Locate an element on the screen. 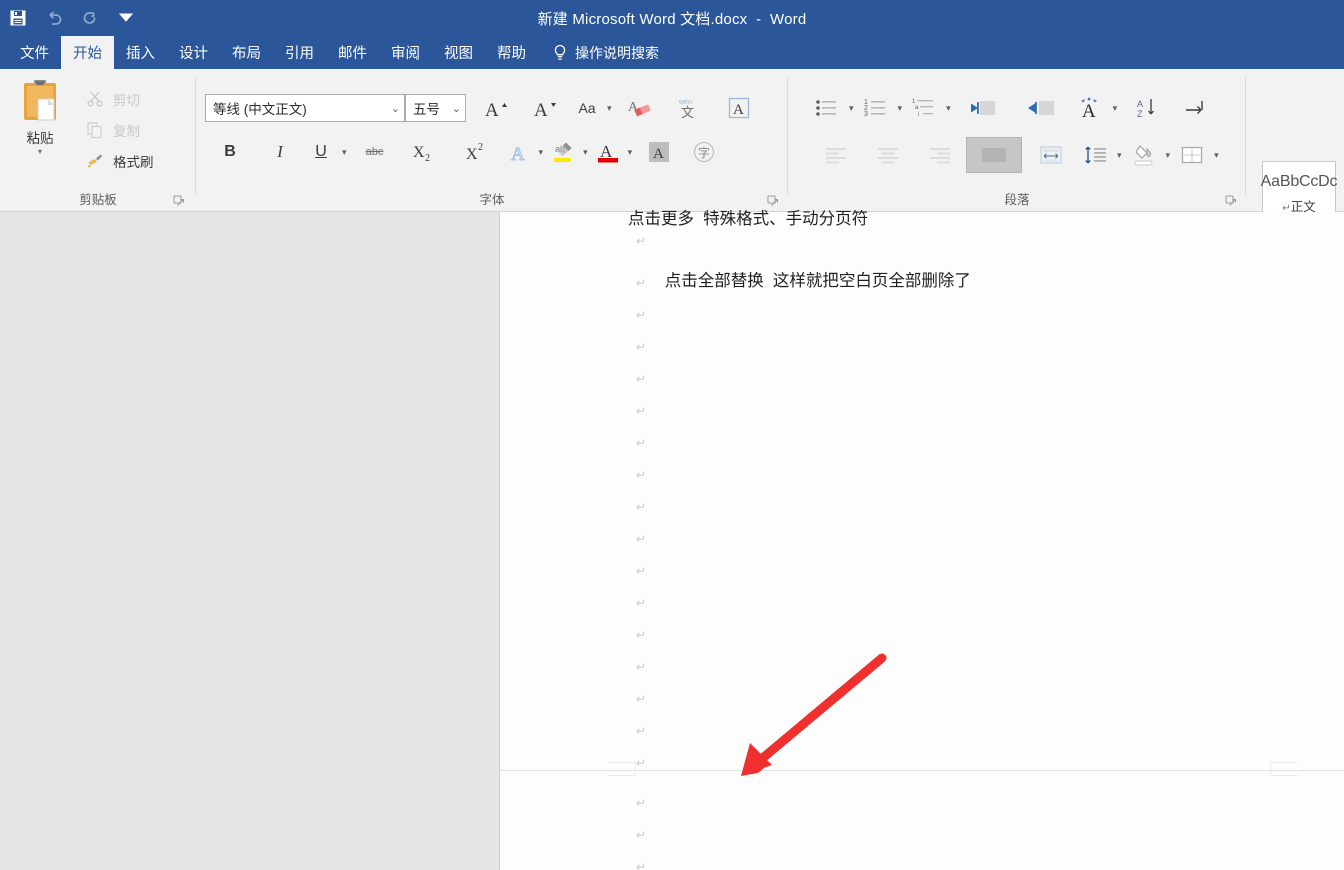 Image resolution: width=1344 pixels, height=870 pixels. show-formatting-marks-button is located at coordinates (1196, 108).